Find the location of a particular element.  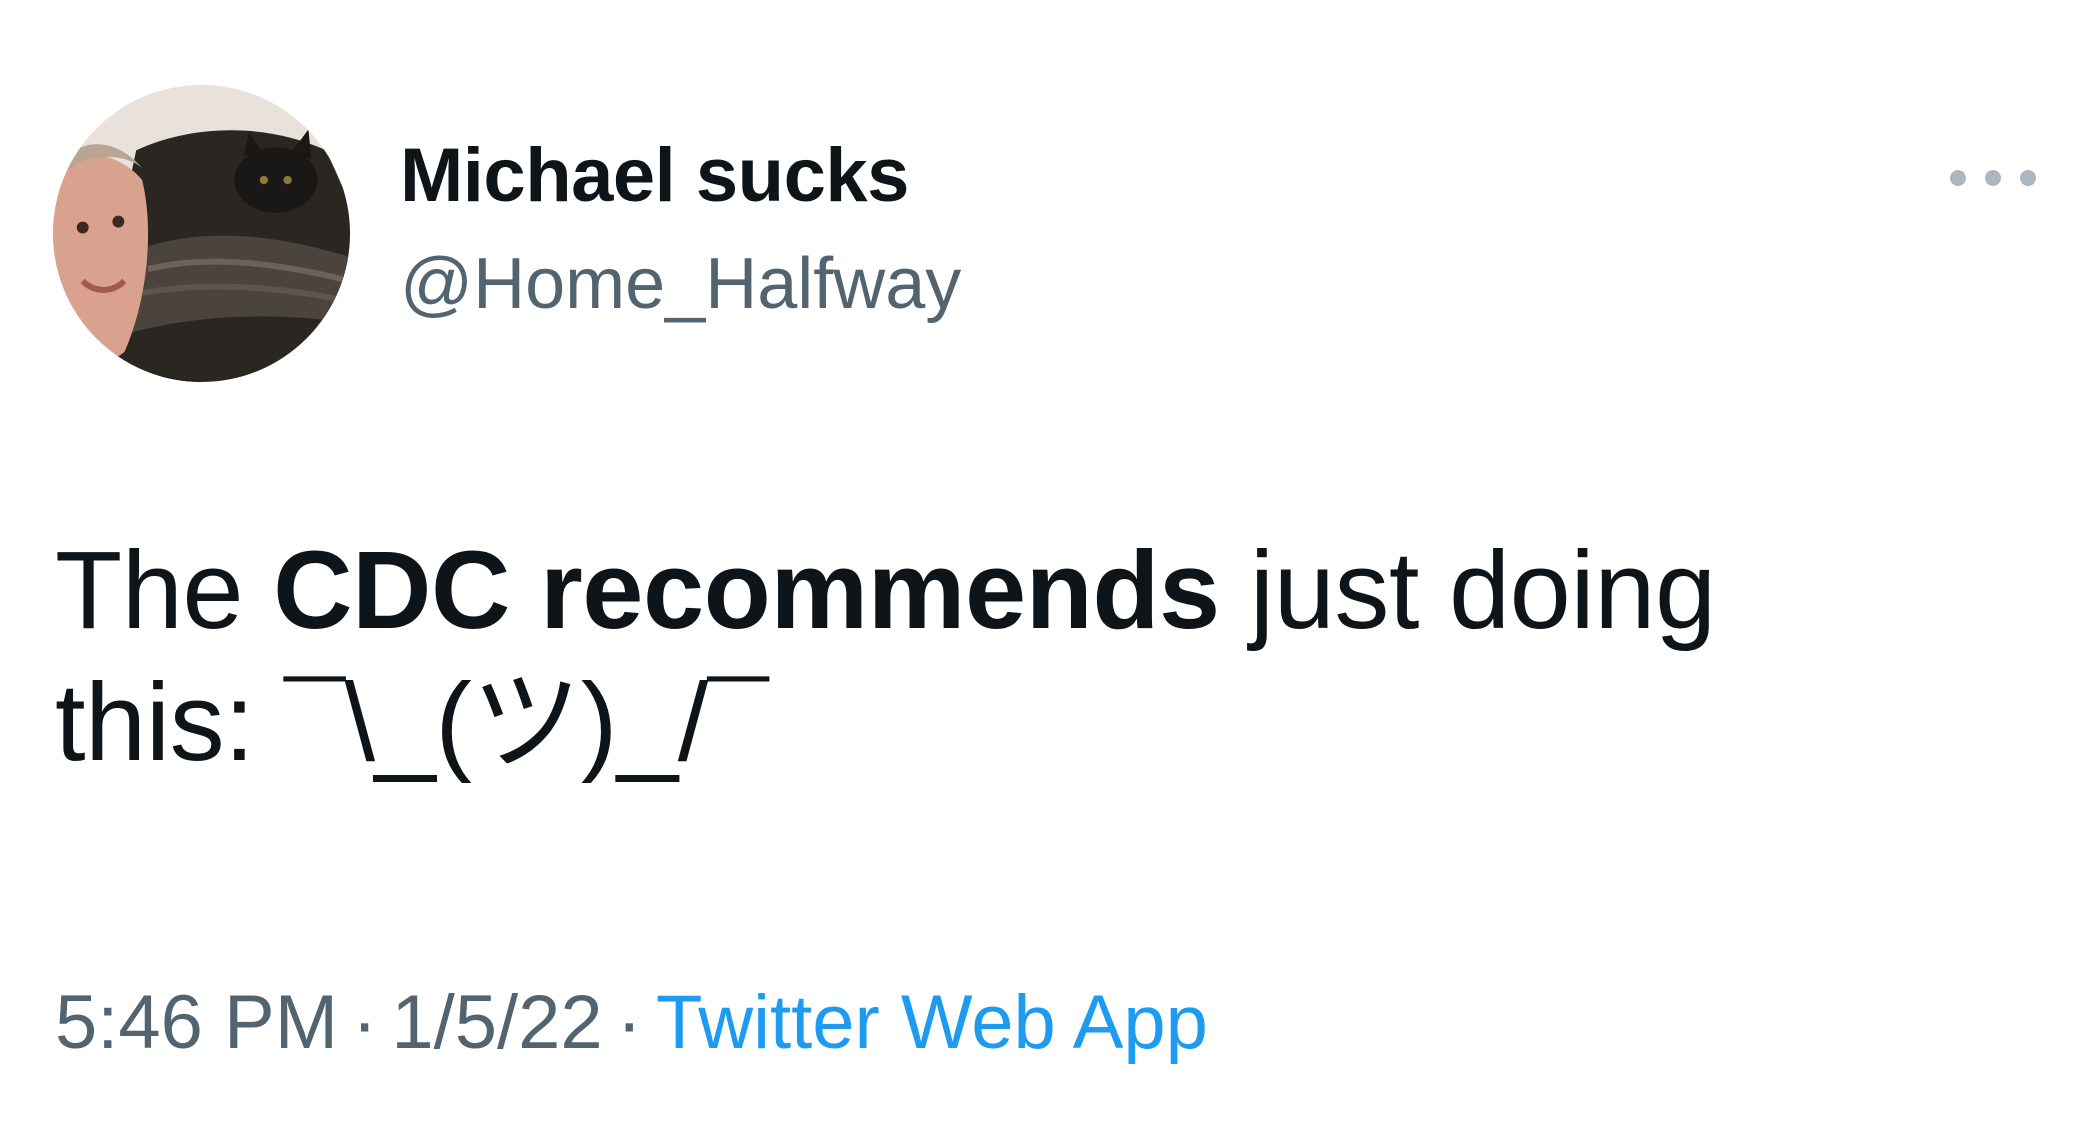

avatar is located at coordinates (201, 233).